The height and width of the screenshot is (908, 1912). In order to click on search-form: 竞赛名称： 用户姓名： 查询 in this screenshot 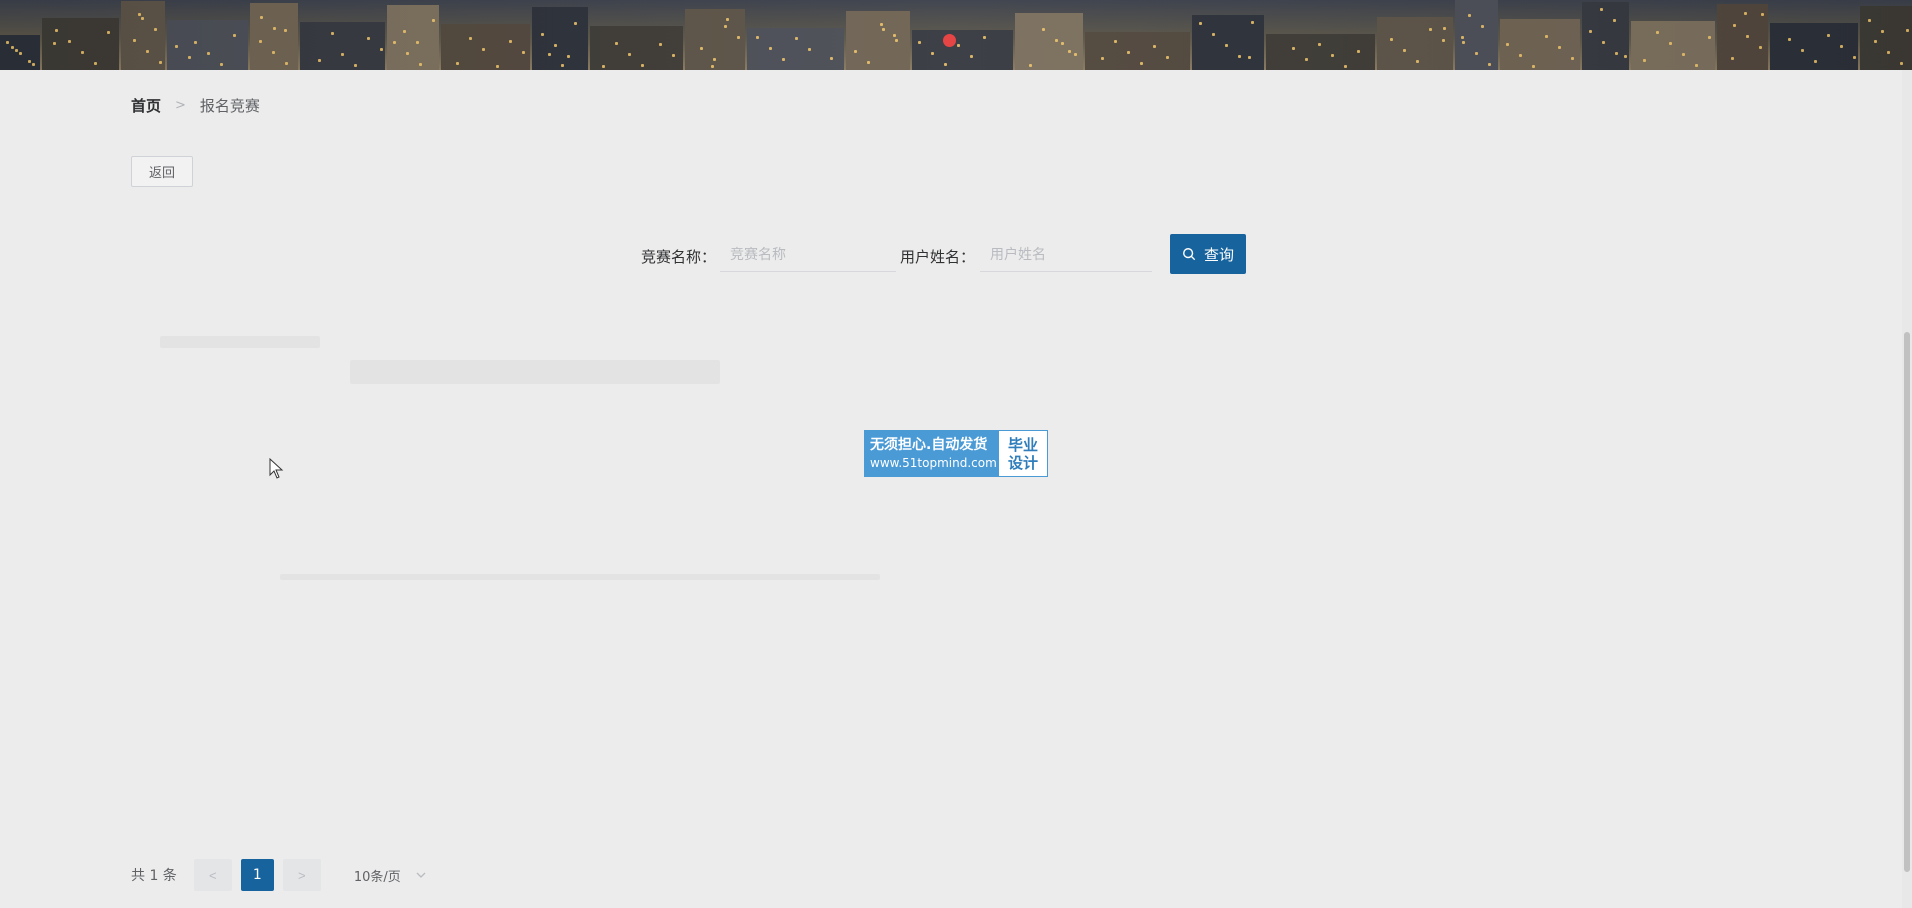, I will do `click(956, 254)`.